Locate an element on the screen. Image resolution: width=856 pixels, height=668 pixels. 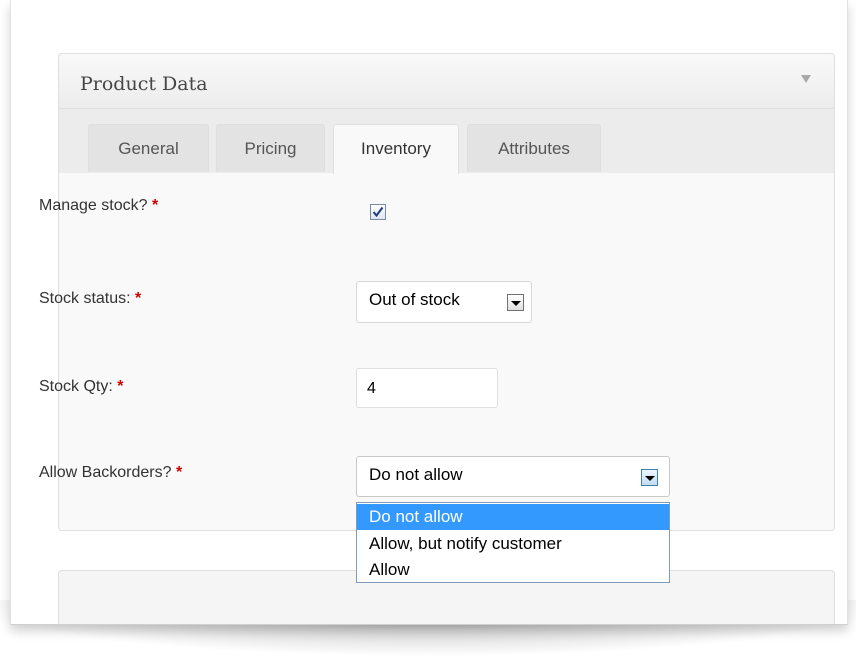
triangle-down-icon is located at coordinates (806, 79).